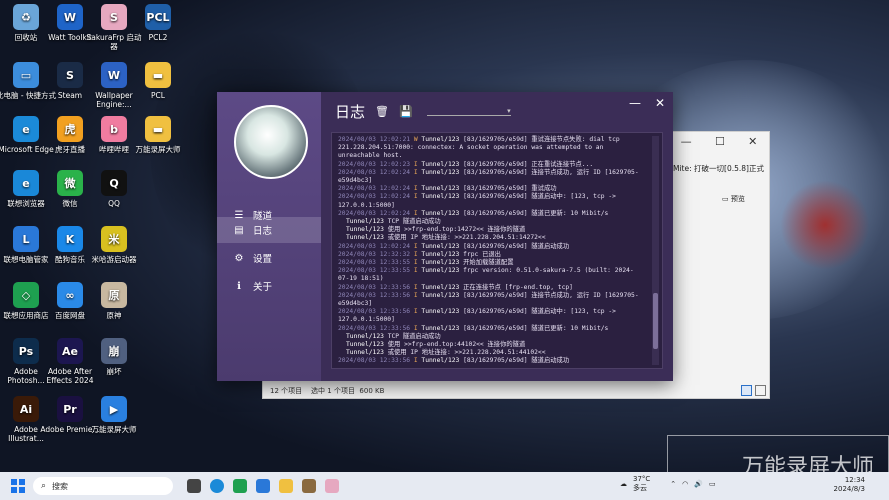 The height and width of the screenshot is (500, 889). What do you see at coordinates (849, 489) in the screenshot?
I see `clock-date: 2024/8/3` at bounding box center [849, 489].